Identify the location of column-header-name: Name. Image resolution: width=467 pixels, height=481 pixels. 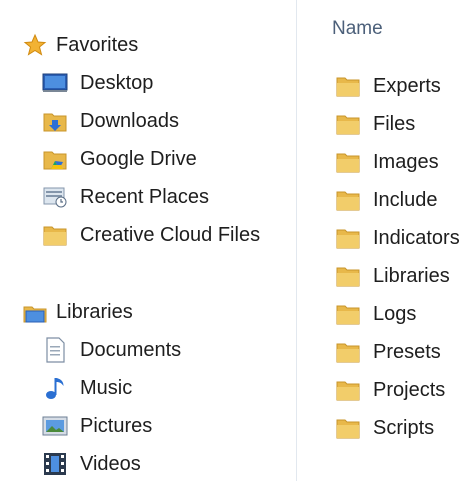
(357, 29).